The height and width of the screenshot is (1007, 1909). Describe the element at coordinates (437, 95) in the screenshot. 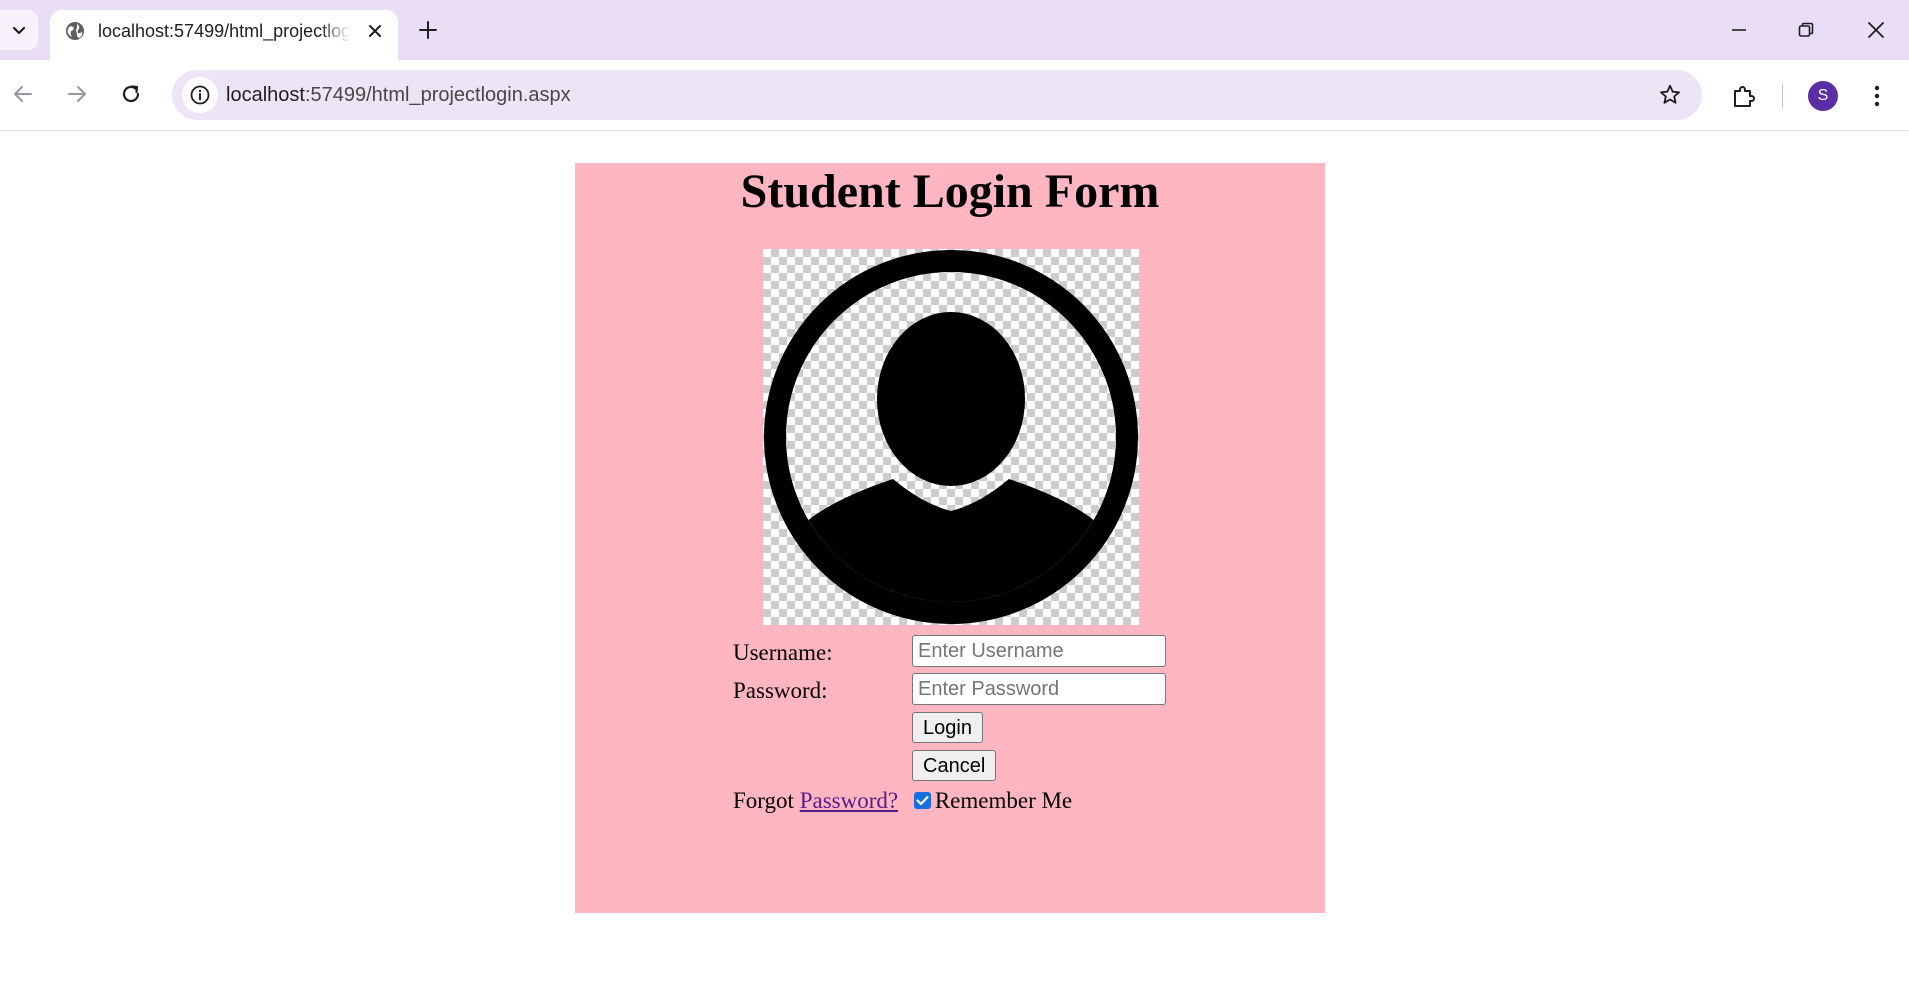

I see `url-path: :57499/html_projectlogin.aspx` at that location.